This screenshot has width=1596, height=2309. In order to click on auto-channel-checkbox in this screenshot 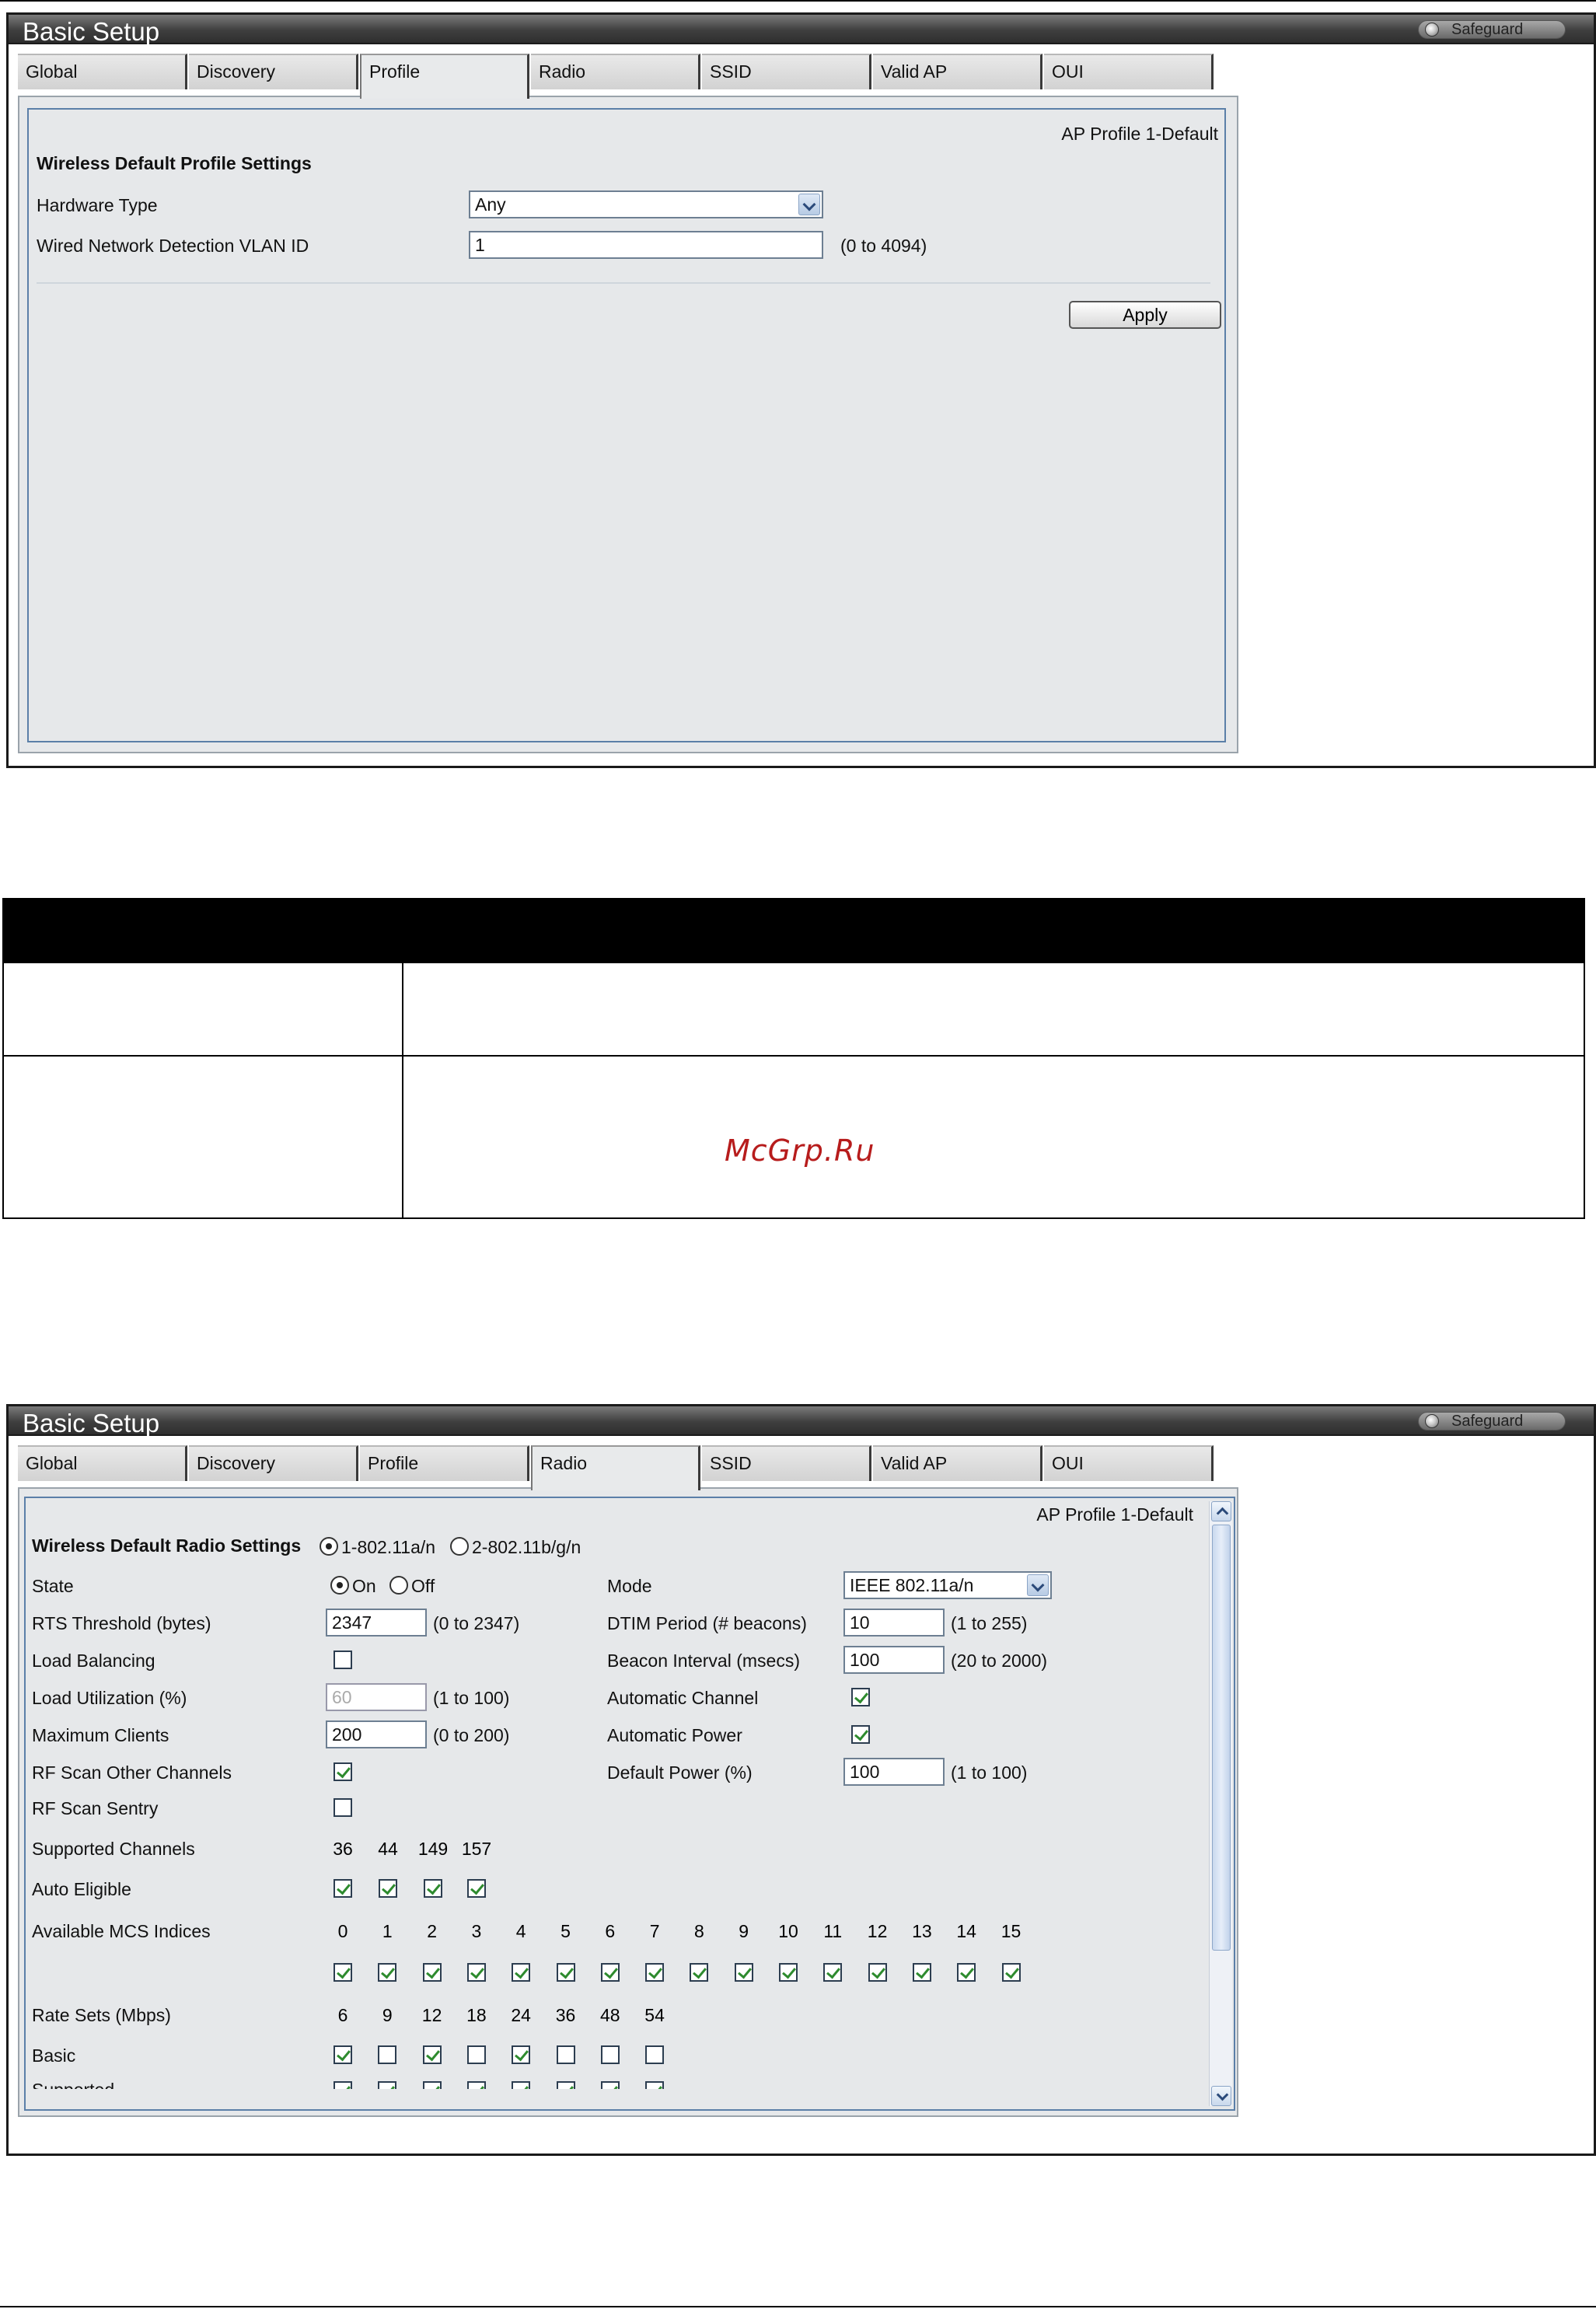, I will do `click(861, 1697)`.